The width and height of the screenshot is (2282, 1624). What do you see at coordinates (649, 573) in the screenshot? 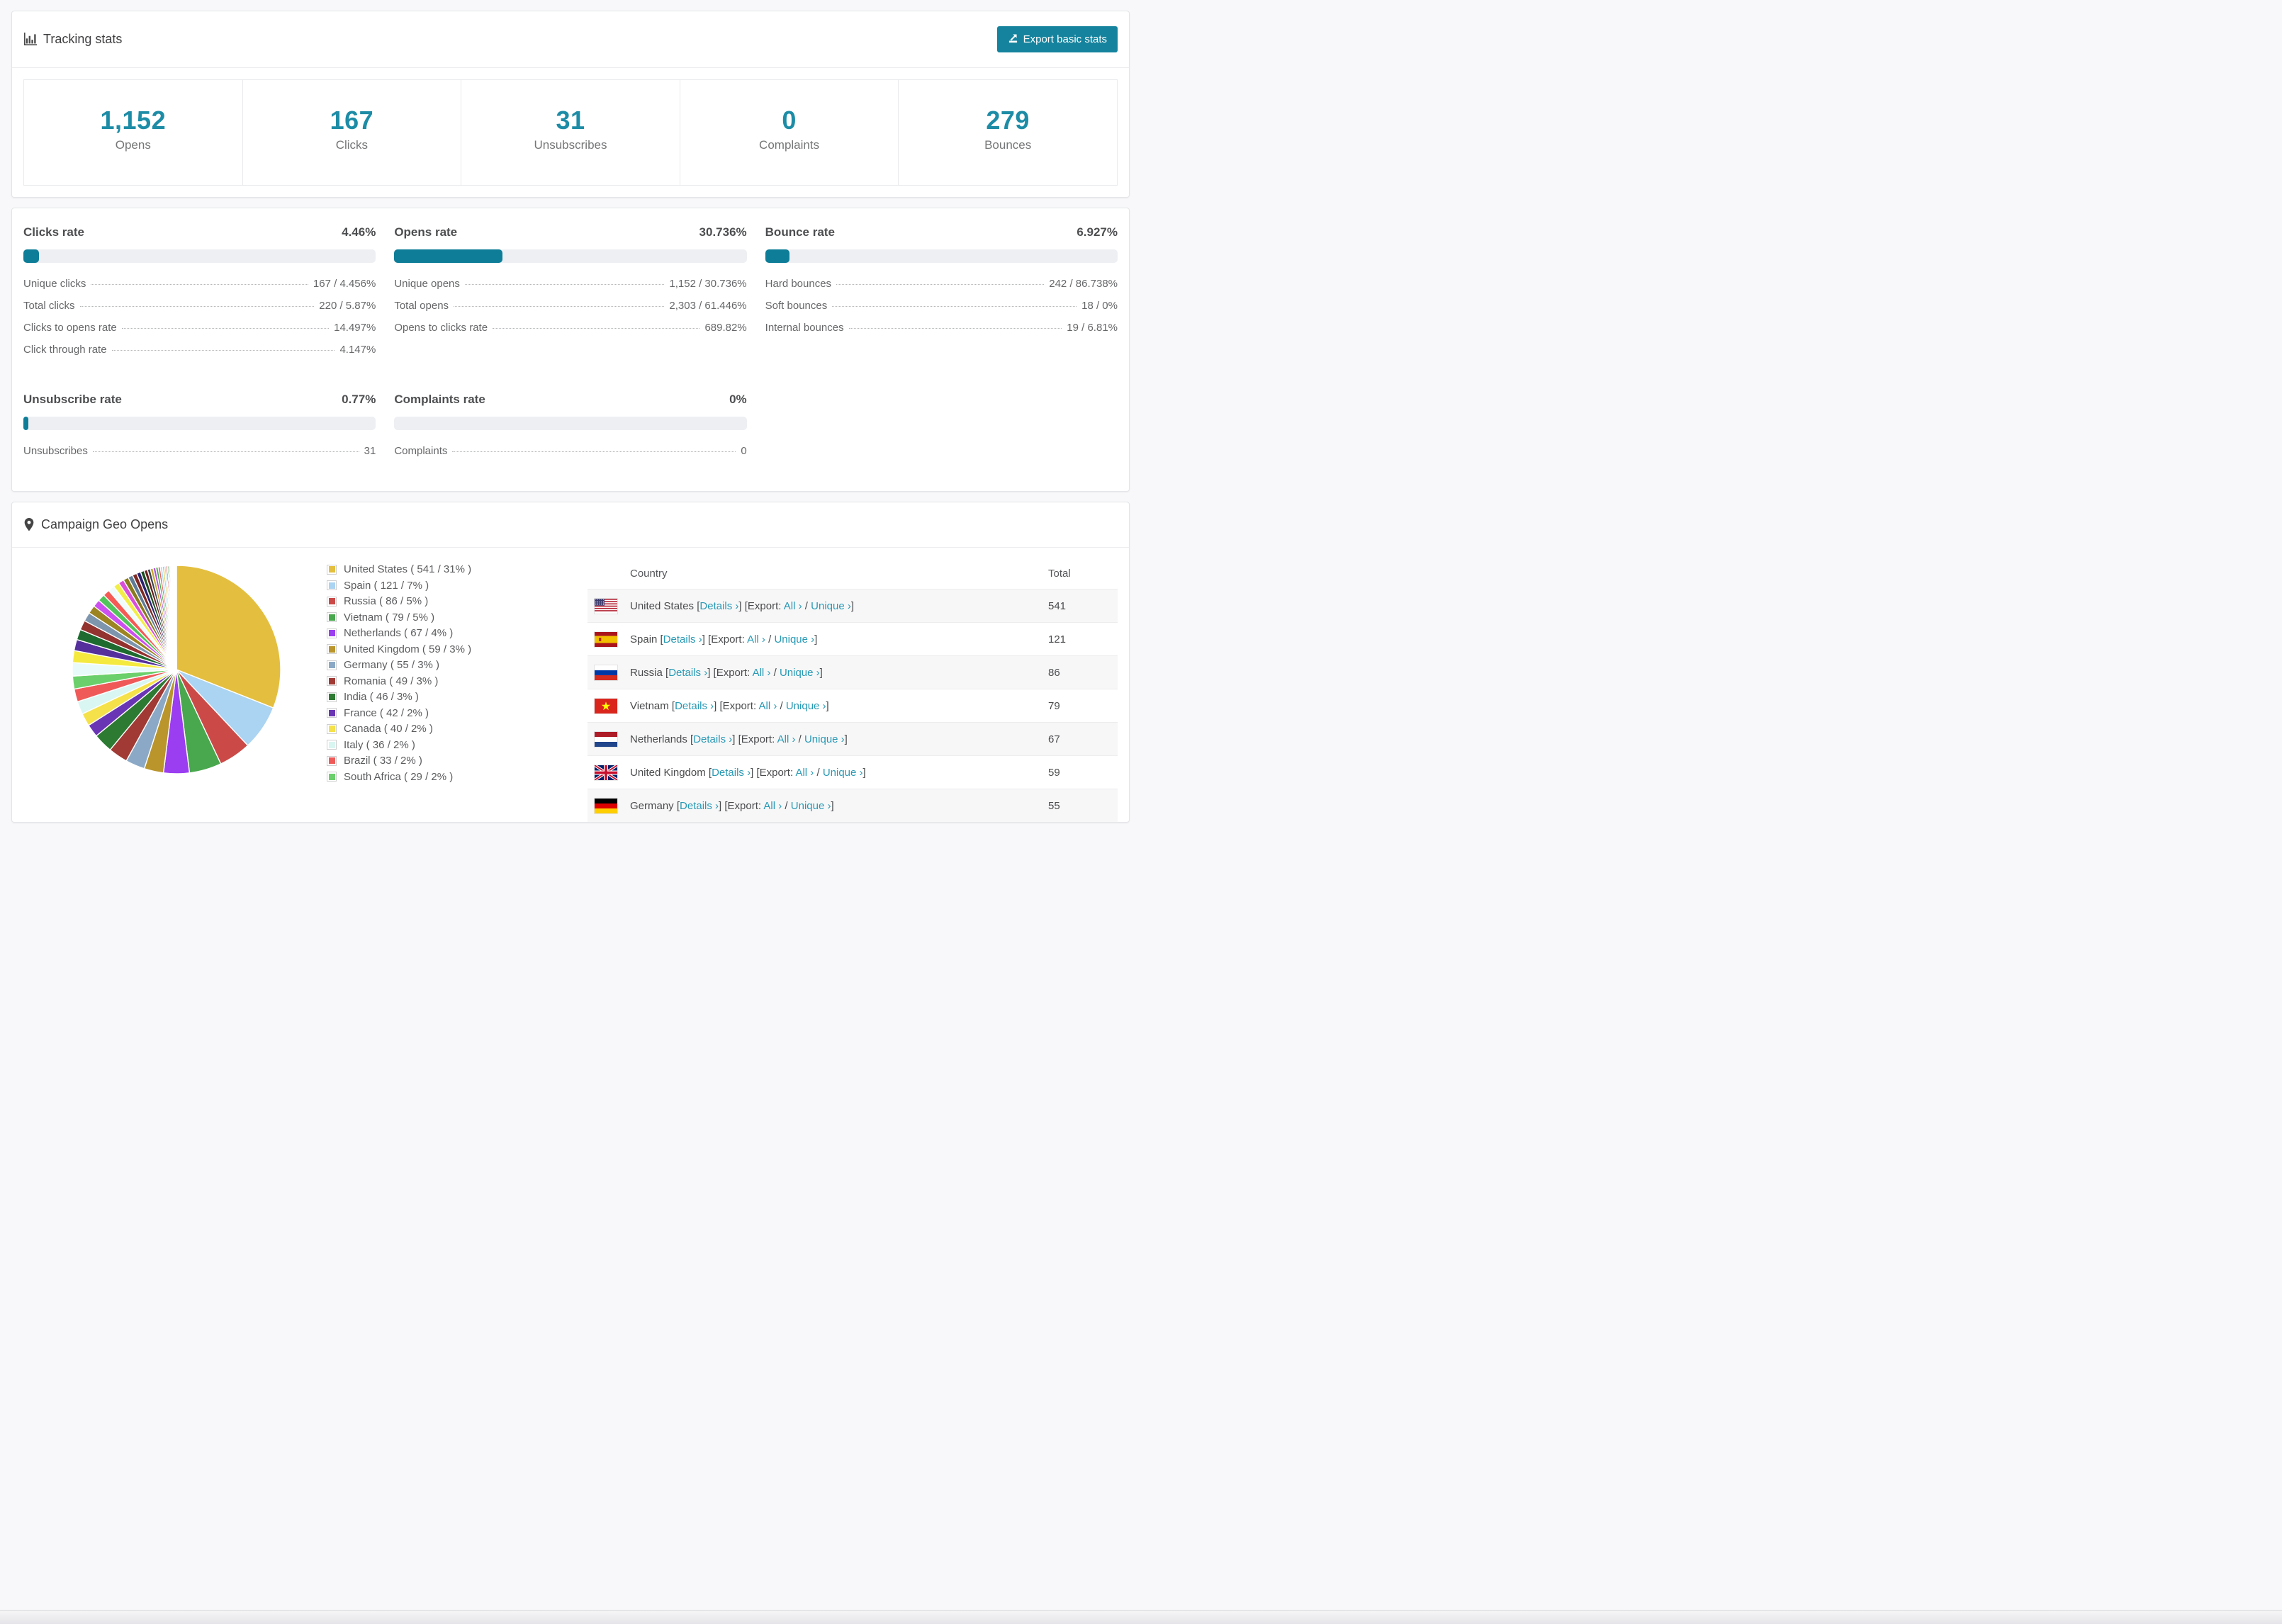
I see `column-country: Country` at bounding box center [649, 573].